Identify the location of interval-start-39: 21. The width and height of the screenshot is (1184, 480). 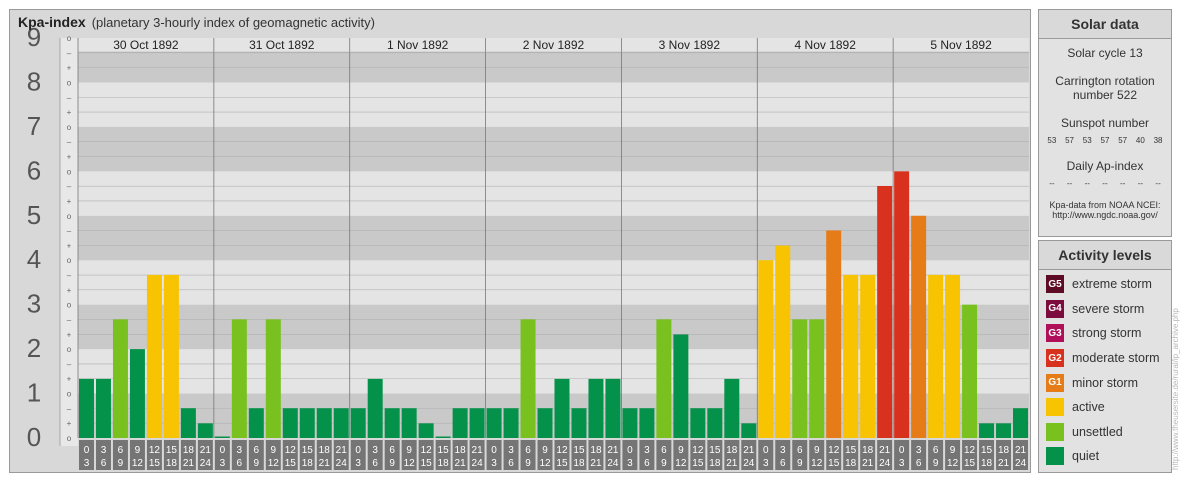
(749, 450).